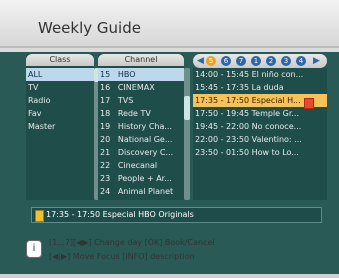  What do you see at coordinates (200, 61) in the screenshot?
I see `day-prev-arrow-icon: ◀` at bounding box center [200, 61].